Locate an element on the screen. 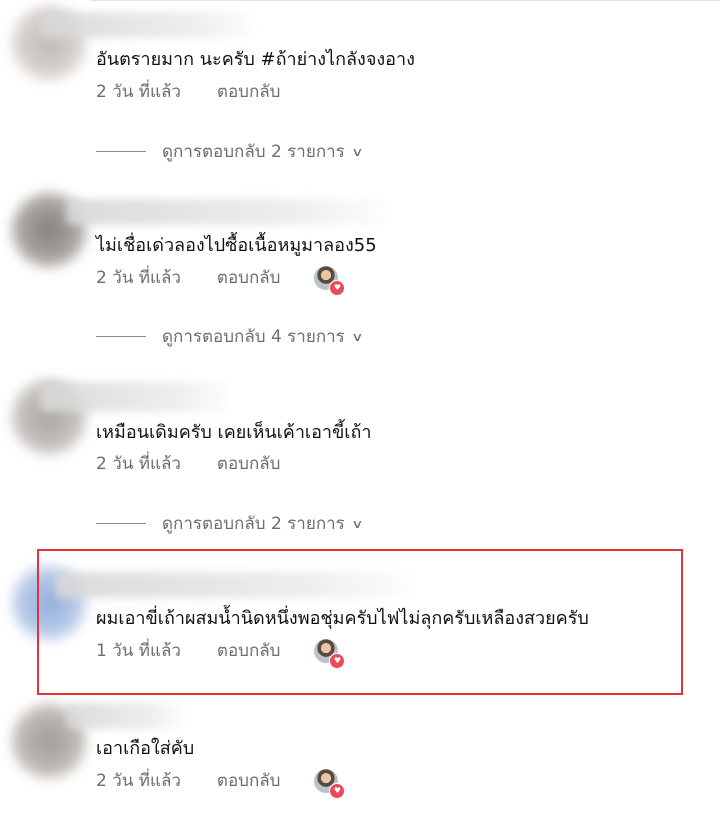 The image size is (720, 822). comment-text: อันตรายมาก นะครับ #ถ้าย่างไกลังจงอาง is located at coordinates (255, 59).